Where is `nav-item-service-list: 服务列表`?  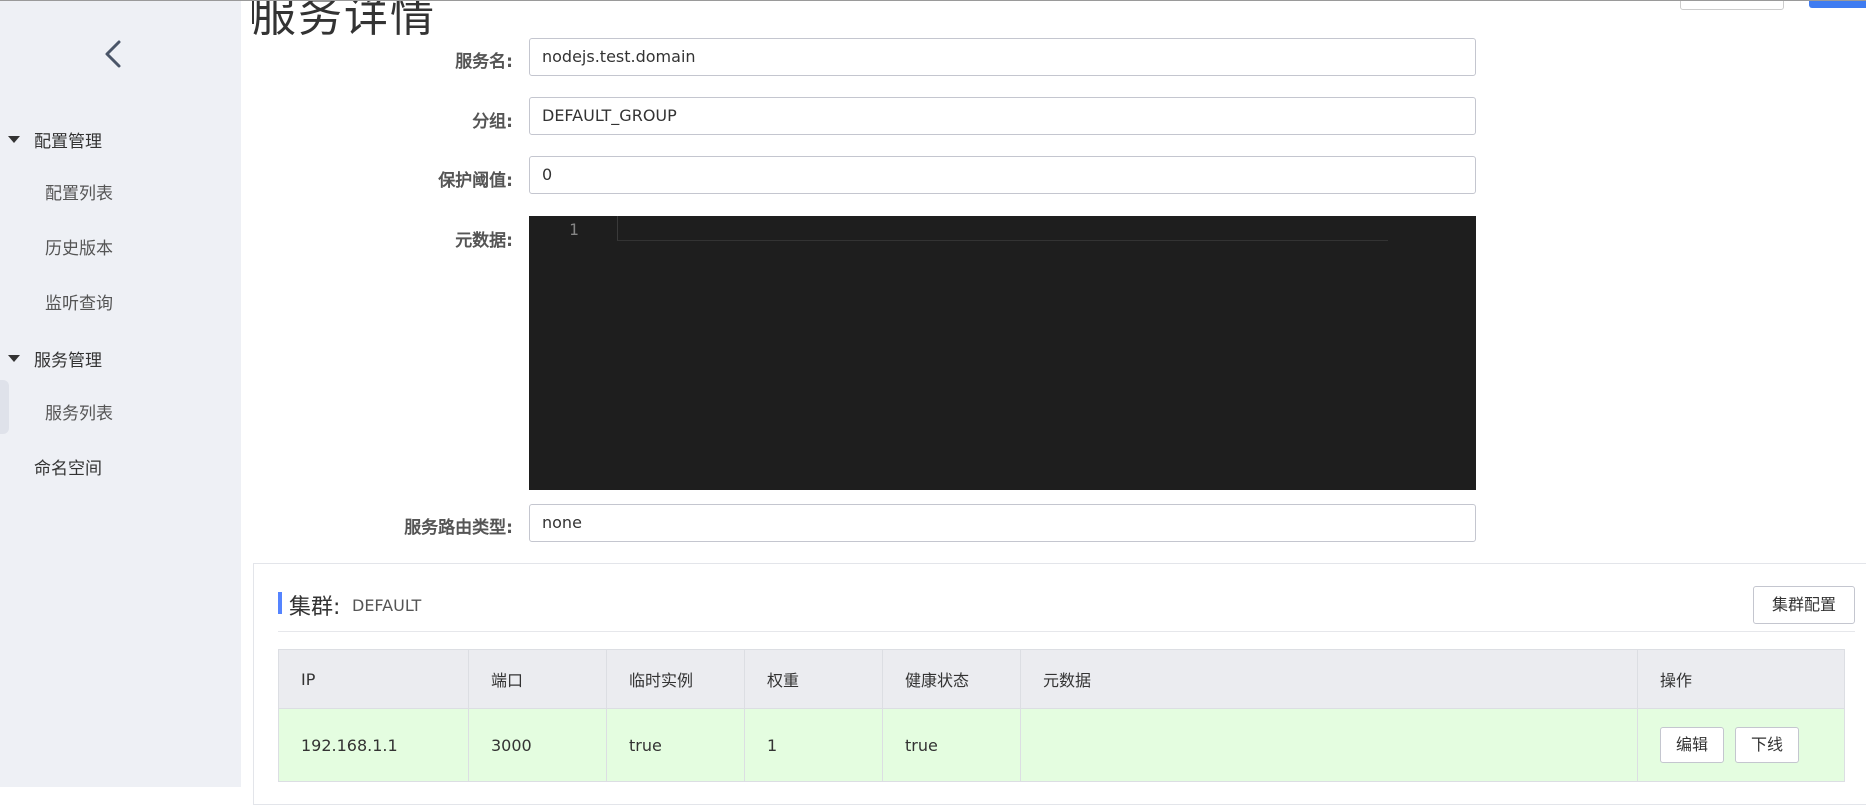
nav-item-service-list: 服务列表 is located at coordinates (79, 414).